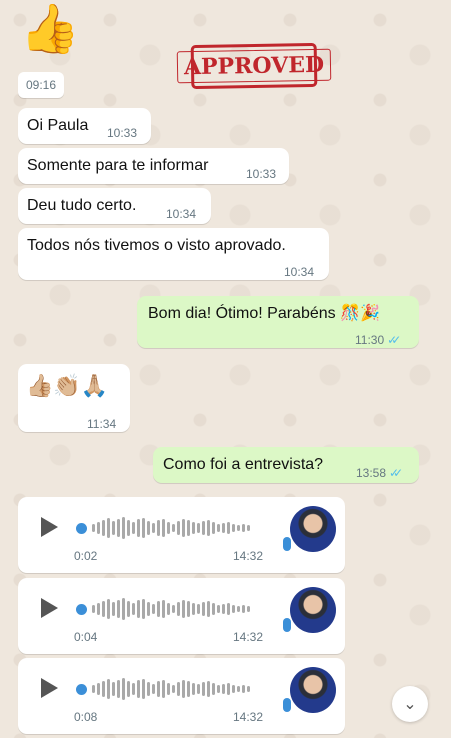 Image resolution: width=451 pixels, height=738 pixels. I want to click on message-text: Oi Paula, so click(58, 125).